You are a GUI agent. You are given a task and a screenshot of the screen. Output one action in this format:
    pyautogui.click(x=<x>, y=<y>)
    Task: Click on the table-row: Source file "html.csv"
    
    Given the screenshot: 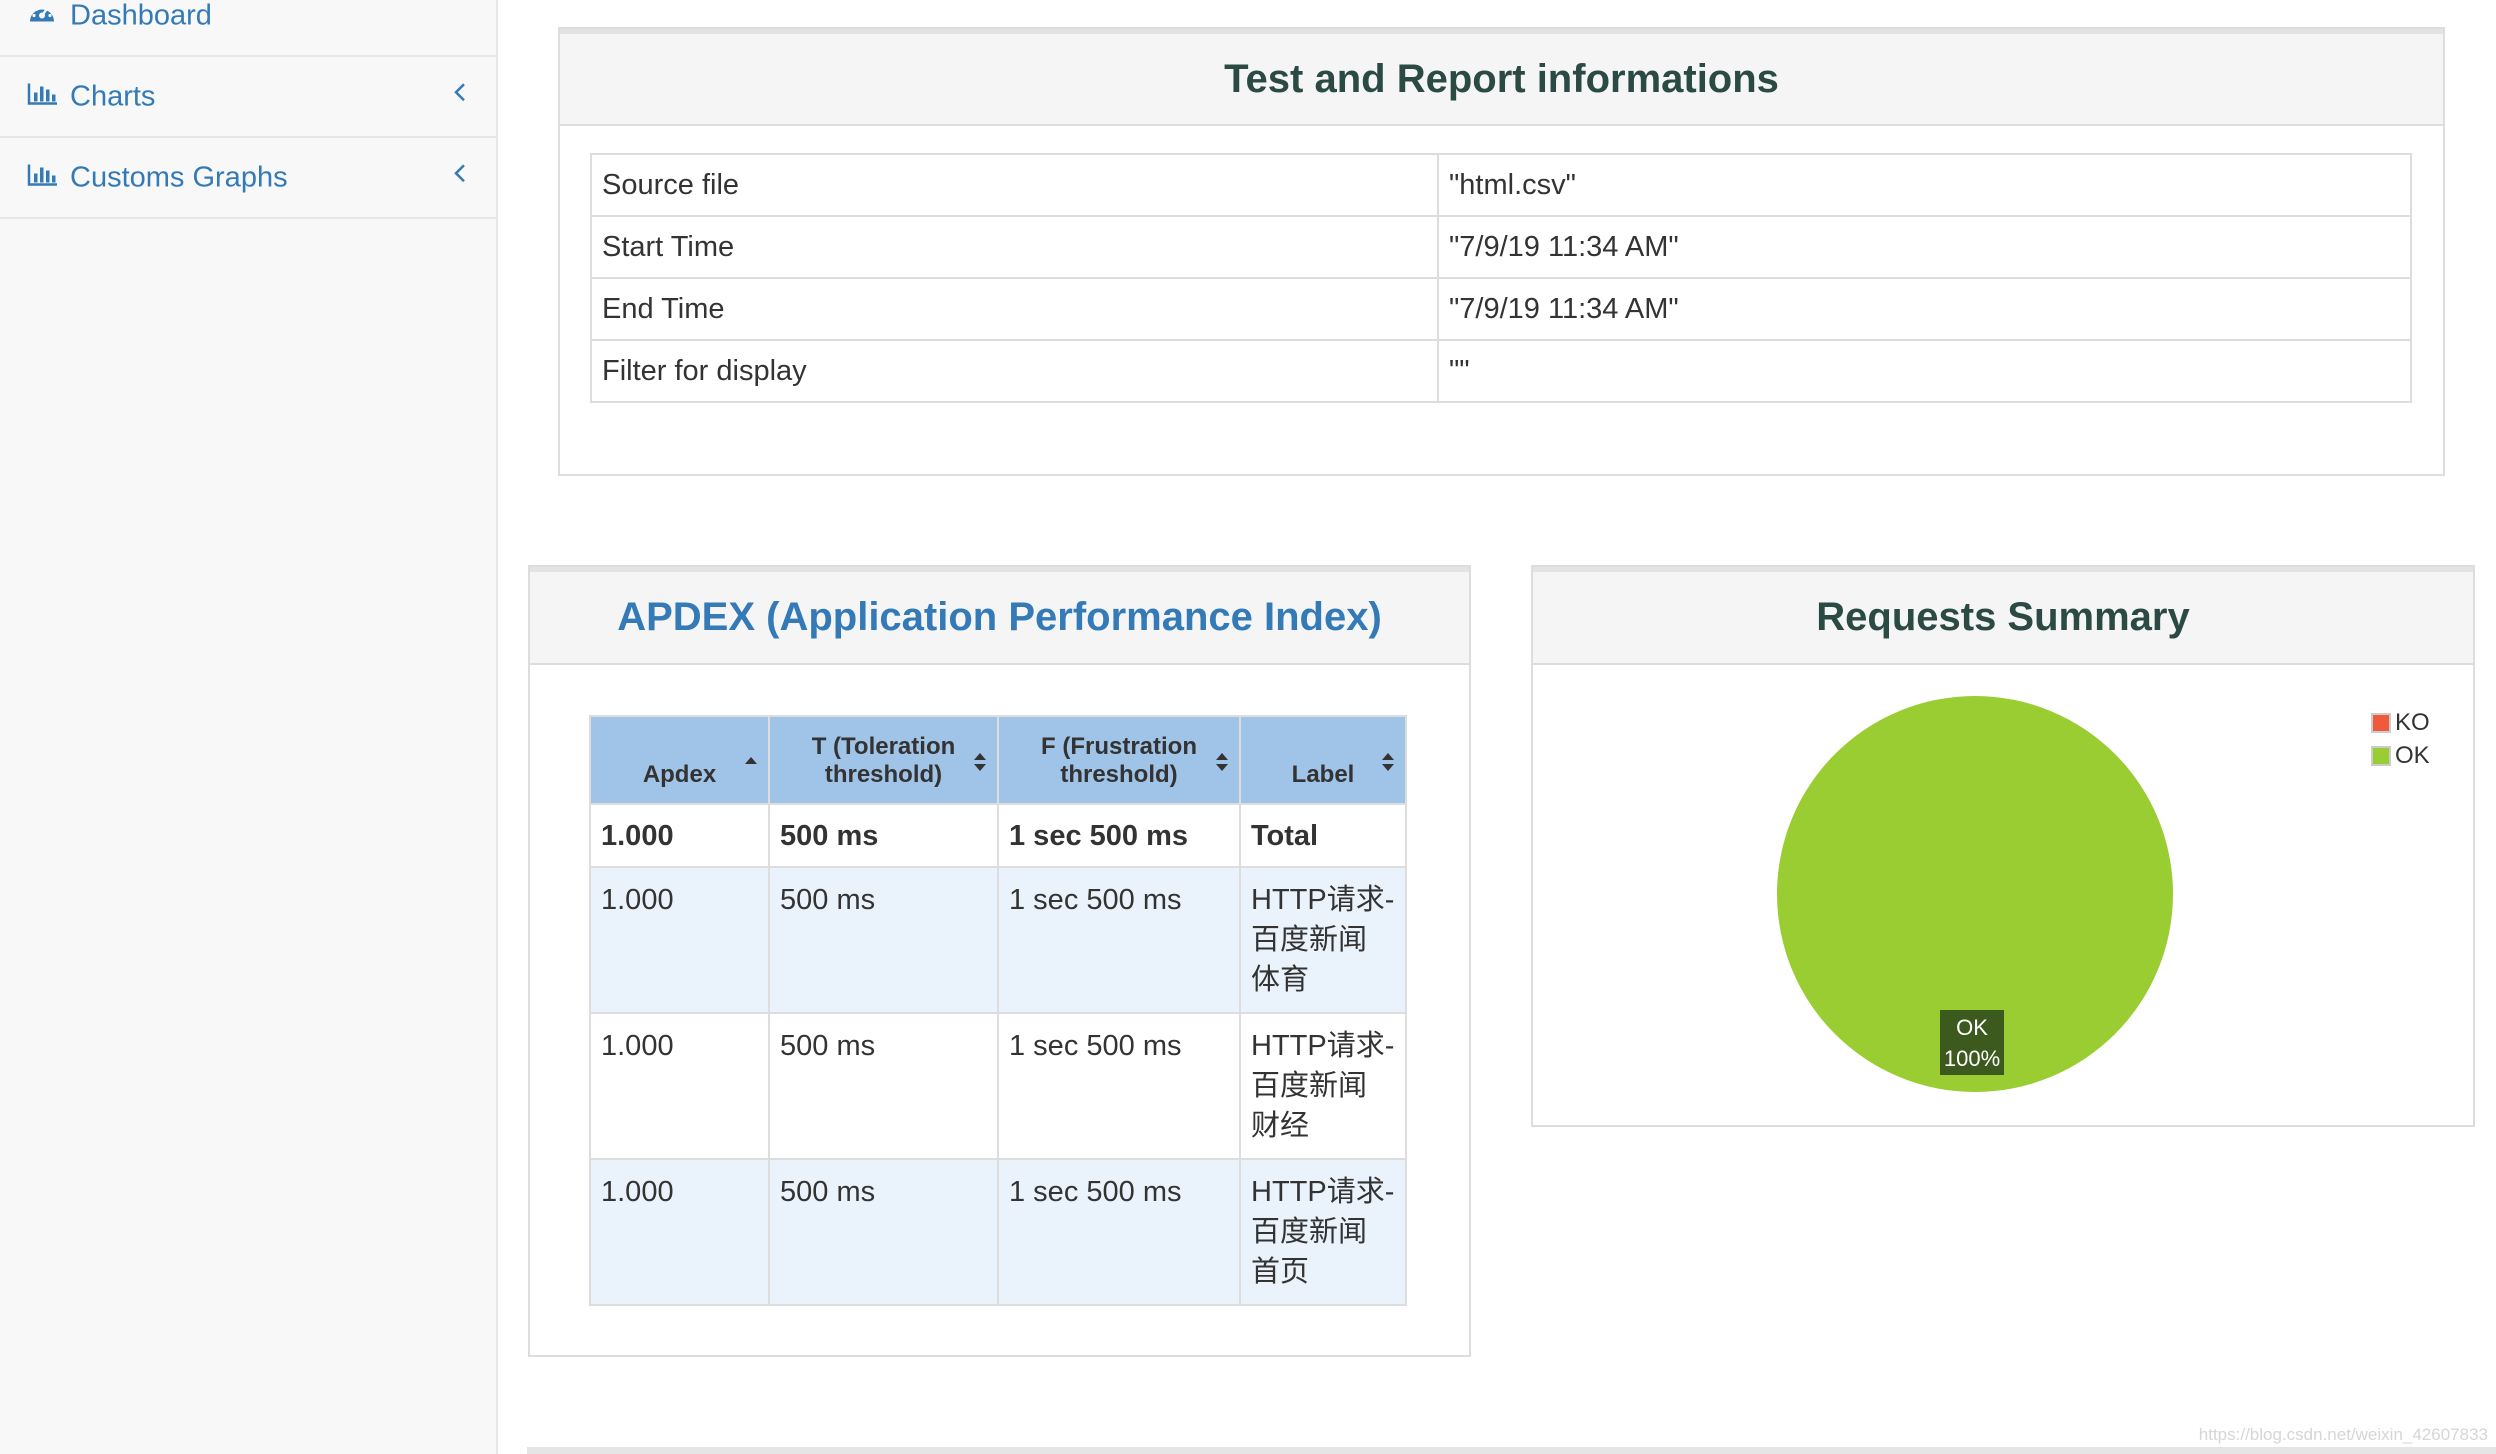 What is the action you would take?
    pyautogui.click(x=1501, y=185)
    